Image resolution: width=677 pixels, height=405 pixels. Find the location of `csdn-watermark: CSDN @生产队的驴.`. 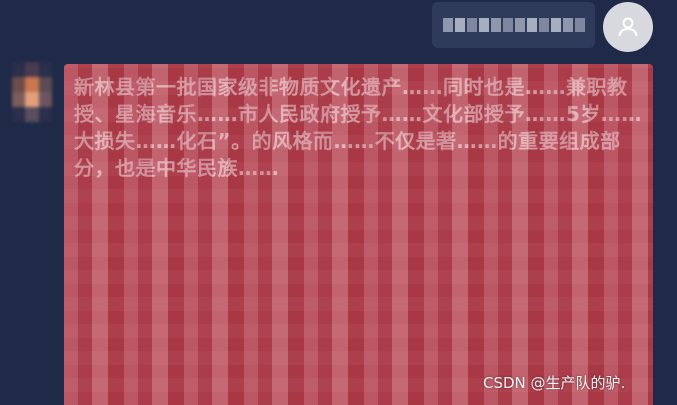

csdn-watermark: CSDN @生产队的驴. is located at coordinates (554, 383).